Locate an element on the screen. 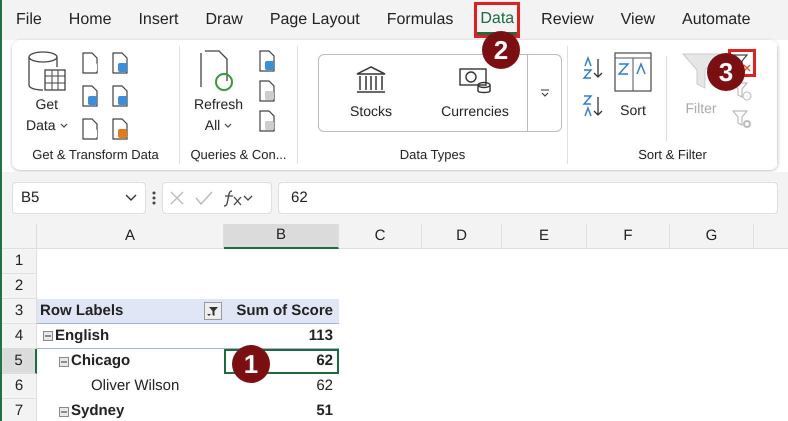 The image size is (788, 421). column-header: C is located at coordinates (380, 236).